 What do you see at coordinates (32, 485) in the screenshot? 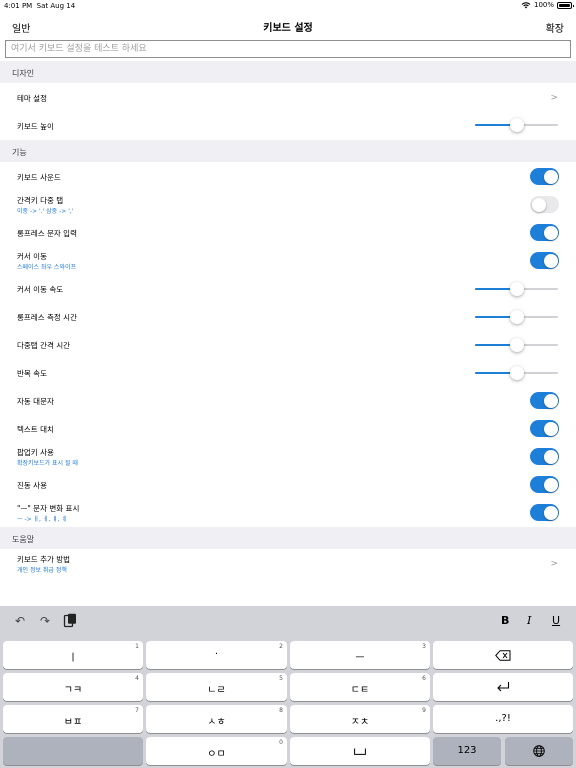
I see `row-label: 진동 사용` at bounding box center [32, 485].